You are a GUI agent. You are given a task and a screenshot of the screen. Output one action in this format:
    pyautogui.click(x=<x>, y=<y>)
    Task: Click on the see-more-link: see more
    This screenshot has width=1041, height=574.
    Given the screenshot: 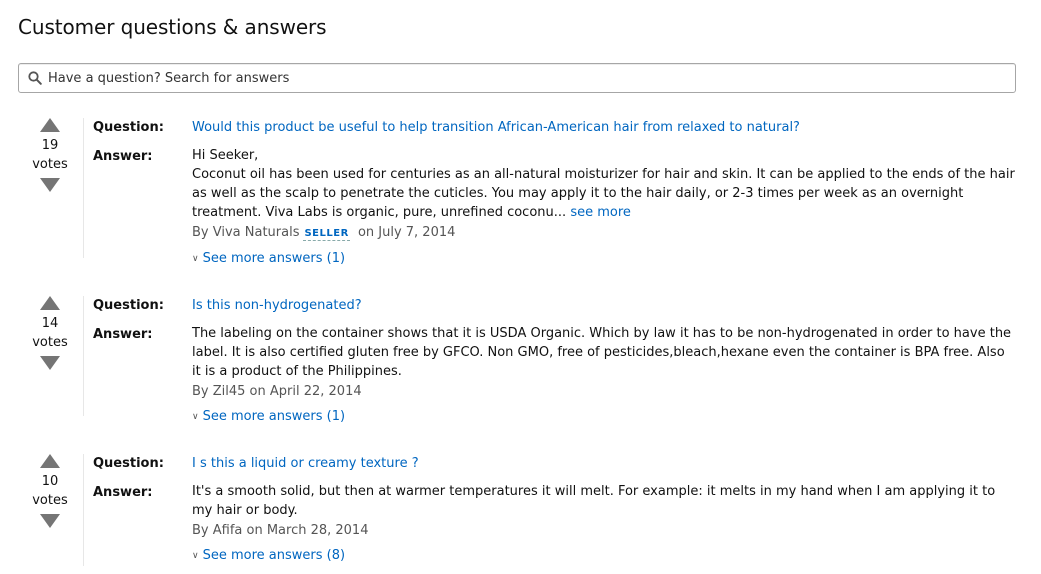 What is the action you would take?
    pyautogui.click(x=600, y=212)
    